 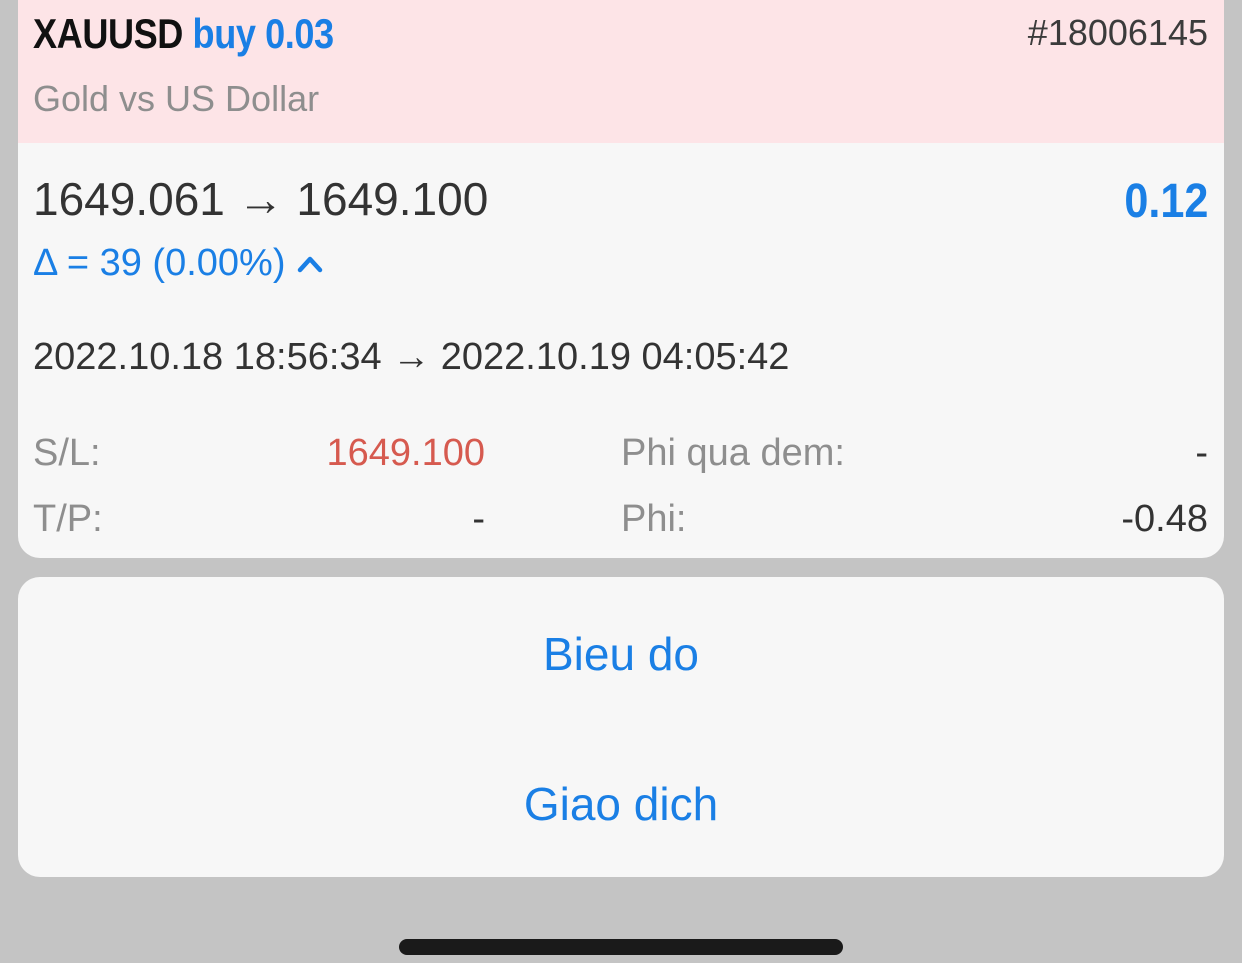 What do you see at coordinates (310, 264) in the screenshot?
I see `chevron-up-icon` at bounding box center [310, 264].